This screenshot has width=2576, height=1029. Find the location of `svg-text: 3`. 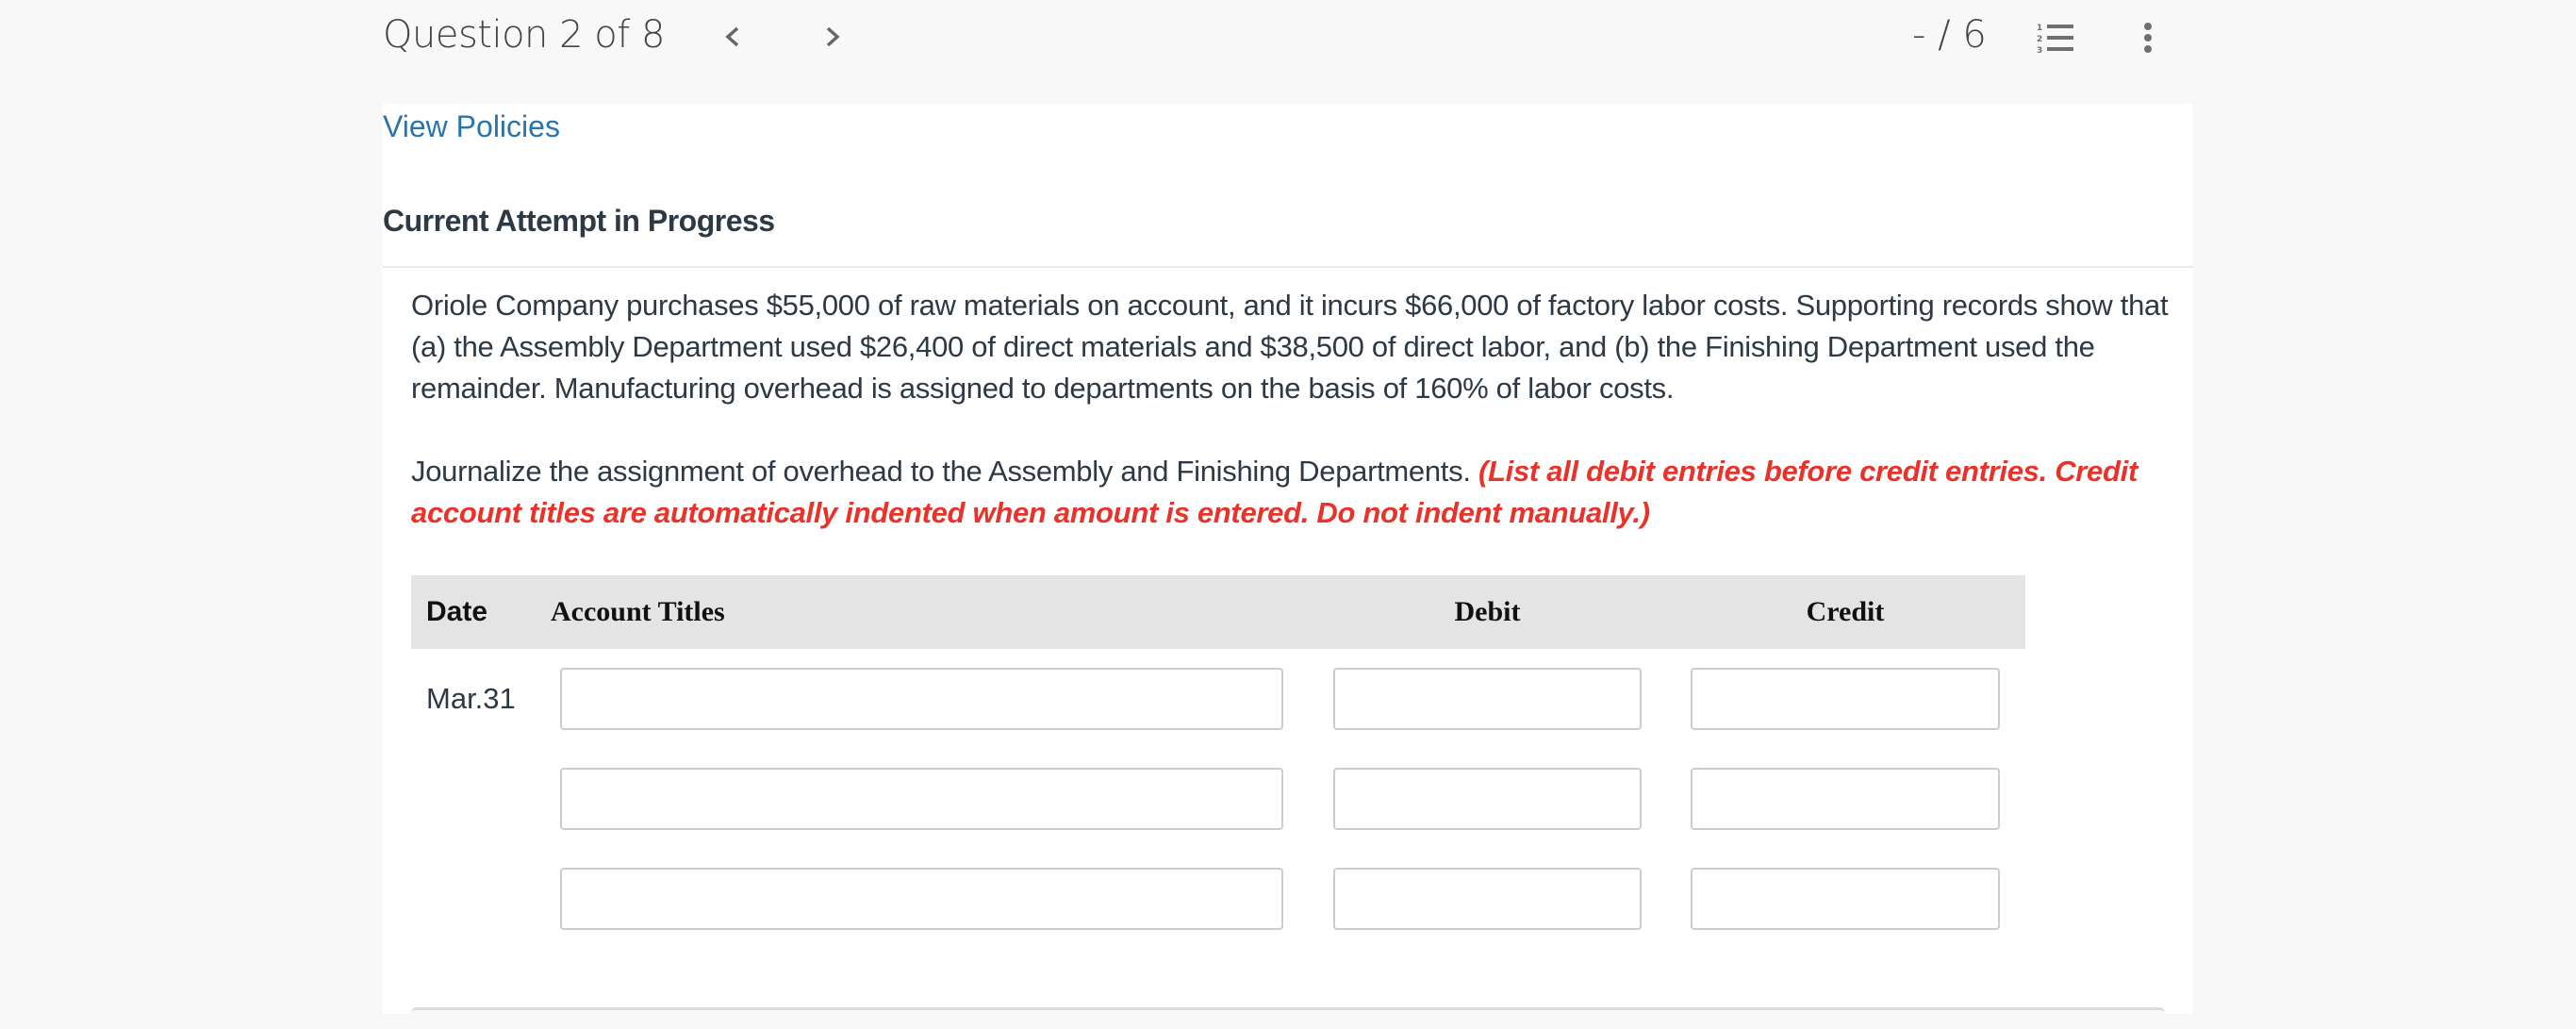

svg-text: 3 is located at coordinates (2039, 51).